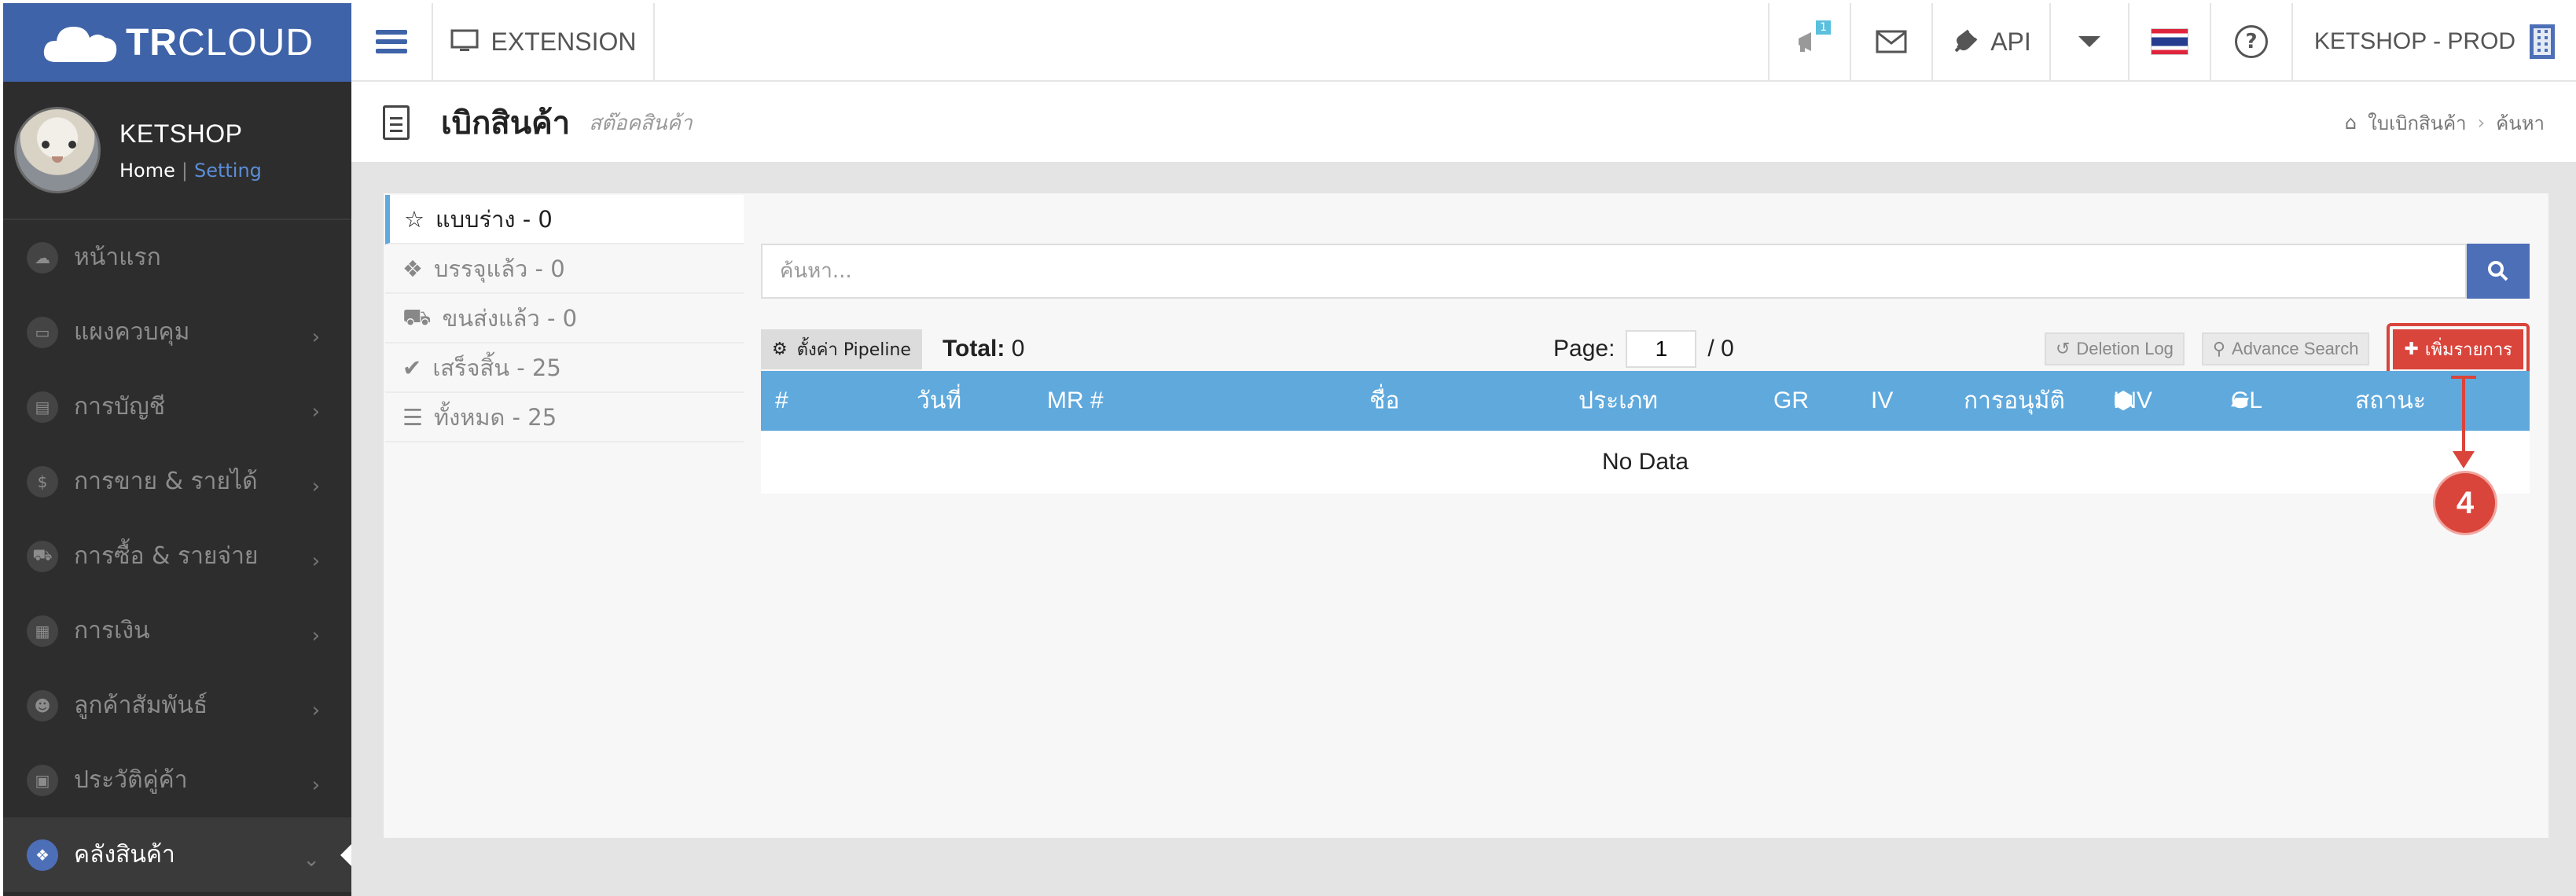 This screenshot has width=2576, height=896. Describe the element at coordinates (42, 257) in the screenshot. I see `cloud-icon: ☁` at that location.